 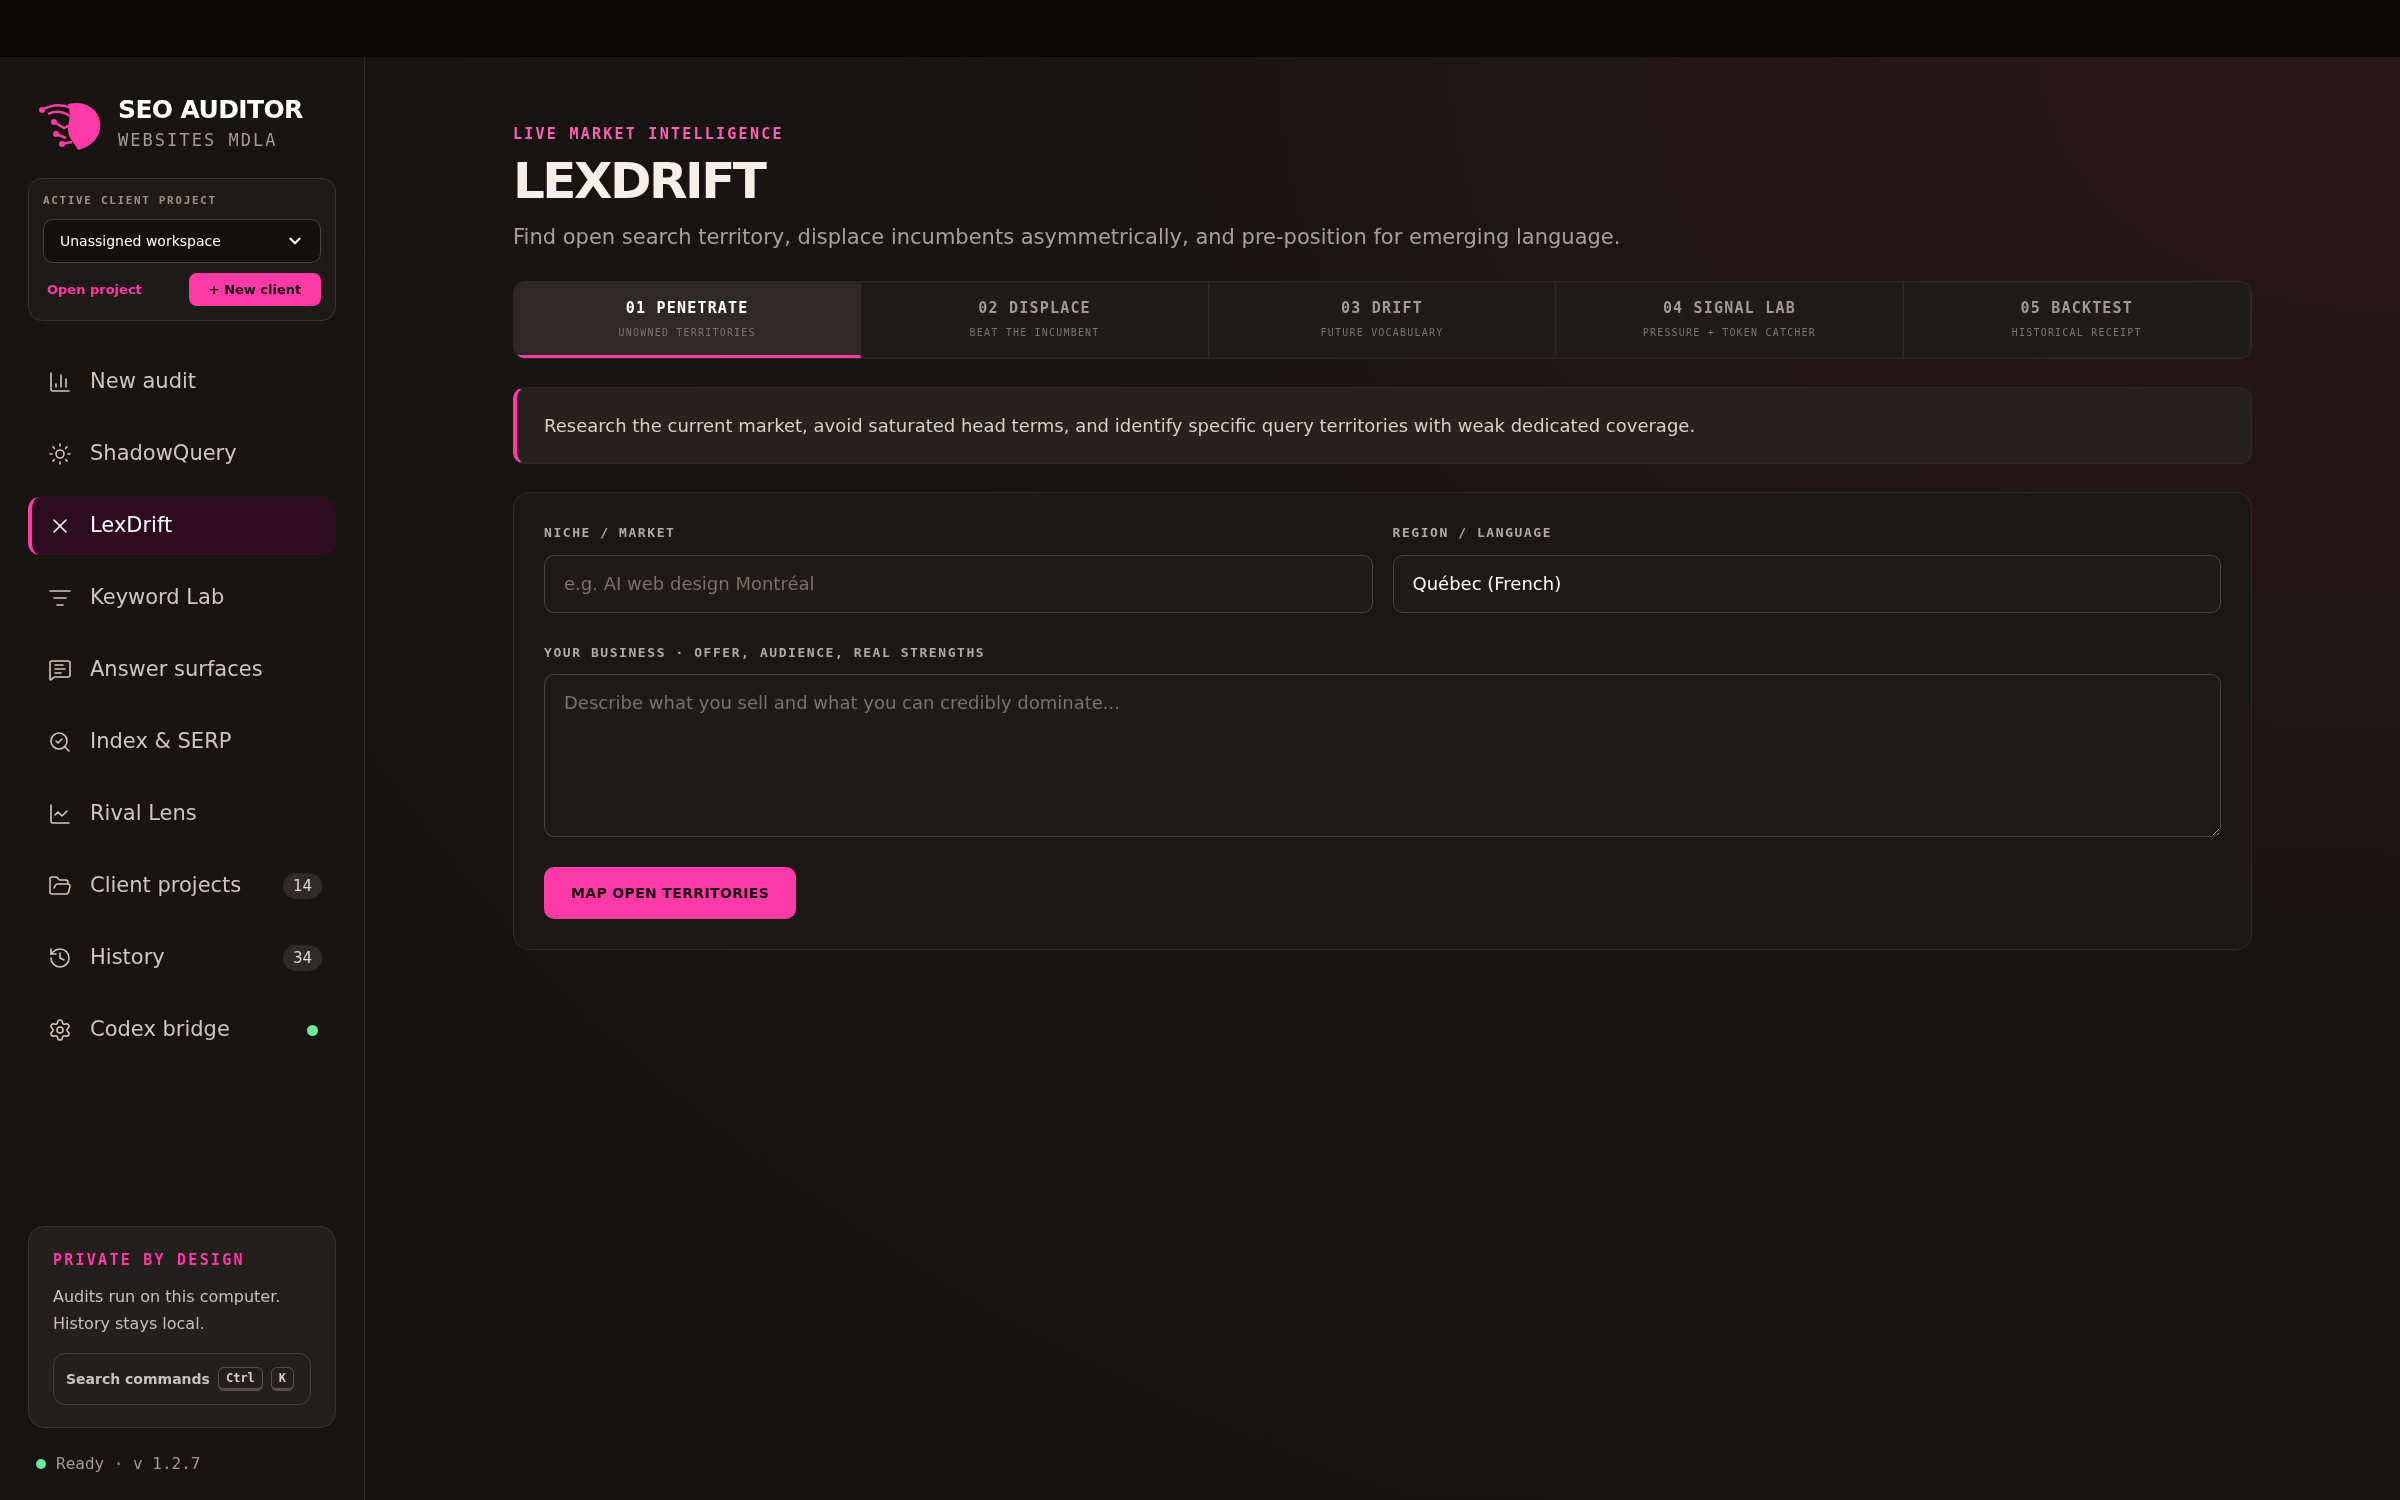 What do you see at coordinates (149, 1260) in the screenshot?
I see `card-title: PRIVATE BY DESIGN` at bounding box center [149, 1260].